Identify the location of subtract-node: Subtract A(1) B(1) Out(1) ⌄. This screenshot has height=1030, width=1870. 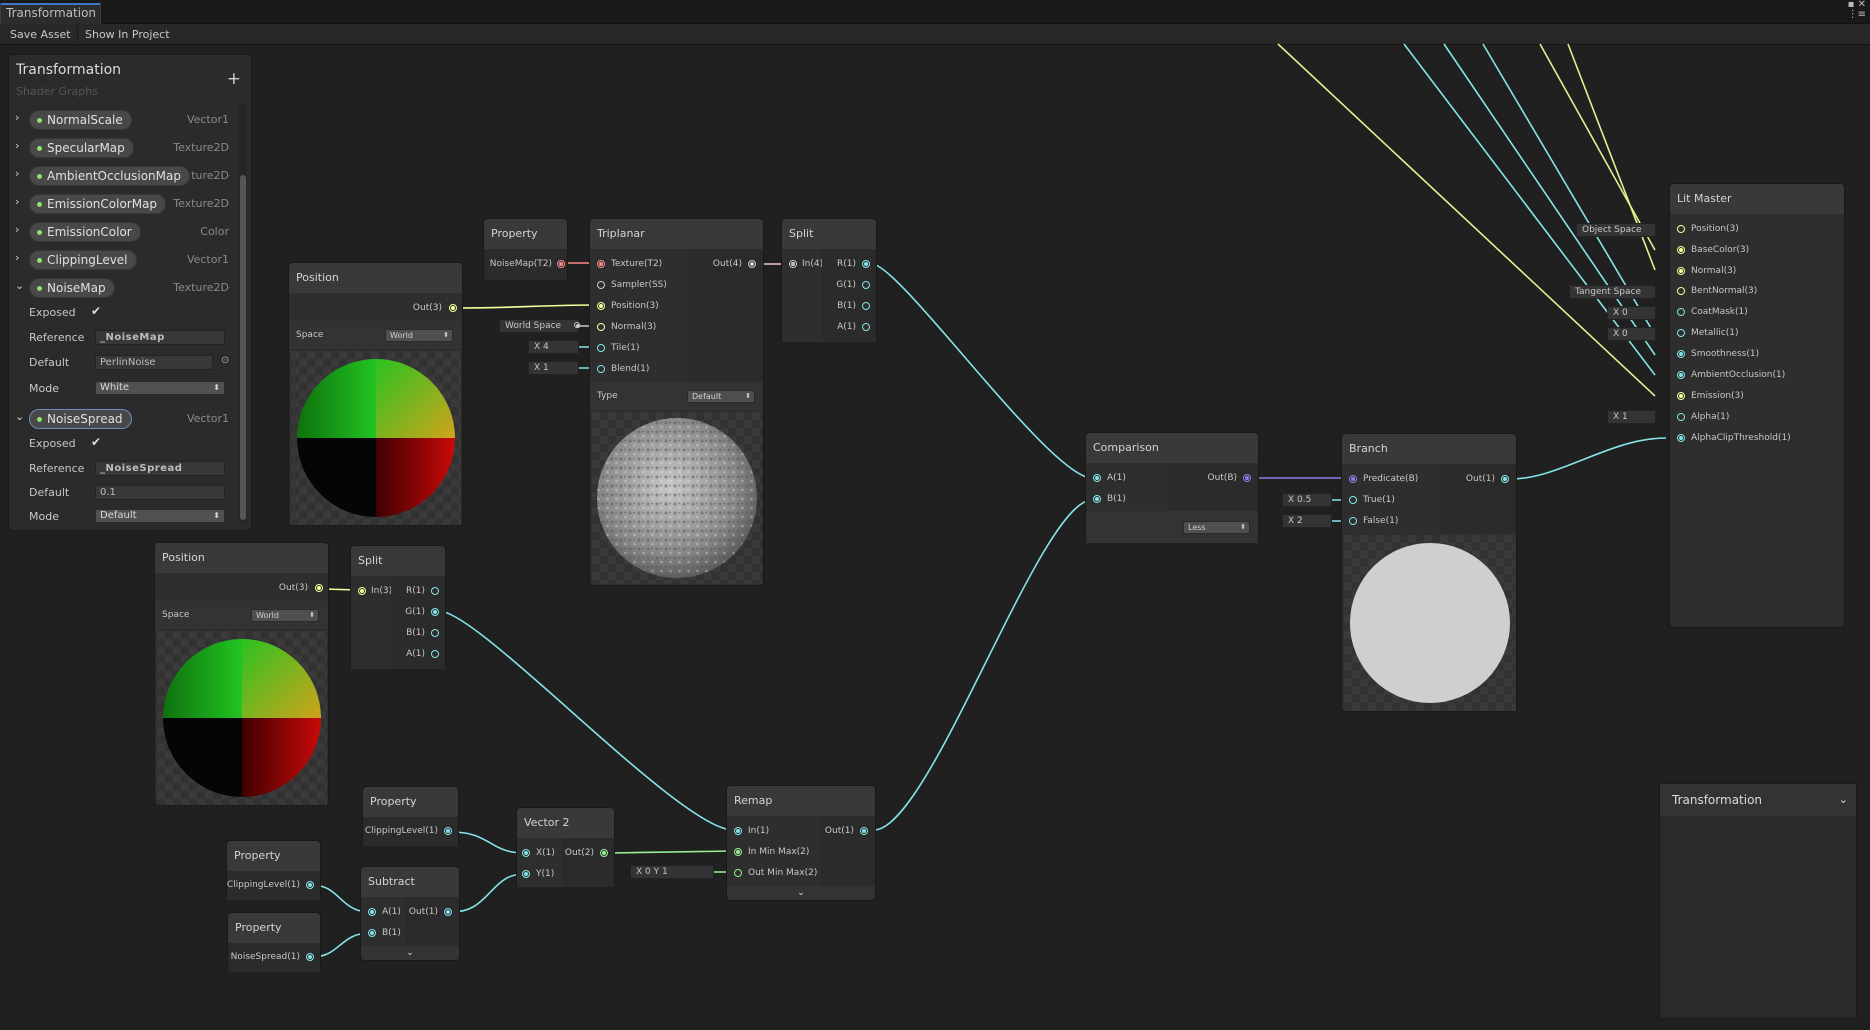
(410, 913).